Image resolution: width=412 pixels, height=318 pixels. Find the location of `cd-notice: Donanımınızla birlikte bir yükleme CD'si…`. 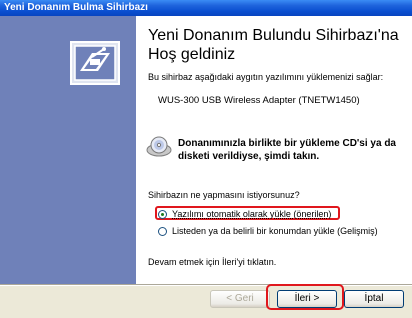

cd-notice: Donanımınızla birlikte bir yükleme CD'si… is located at coordinates (287, 150).